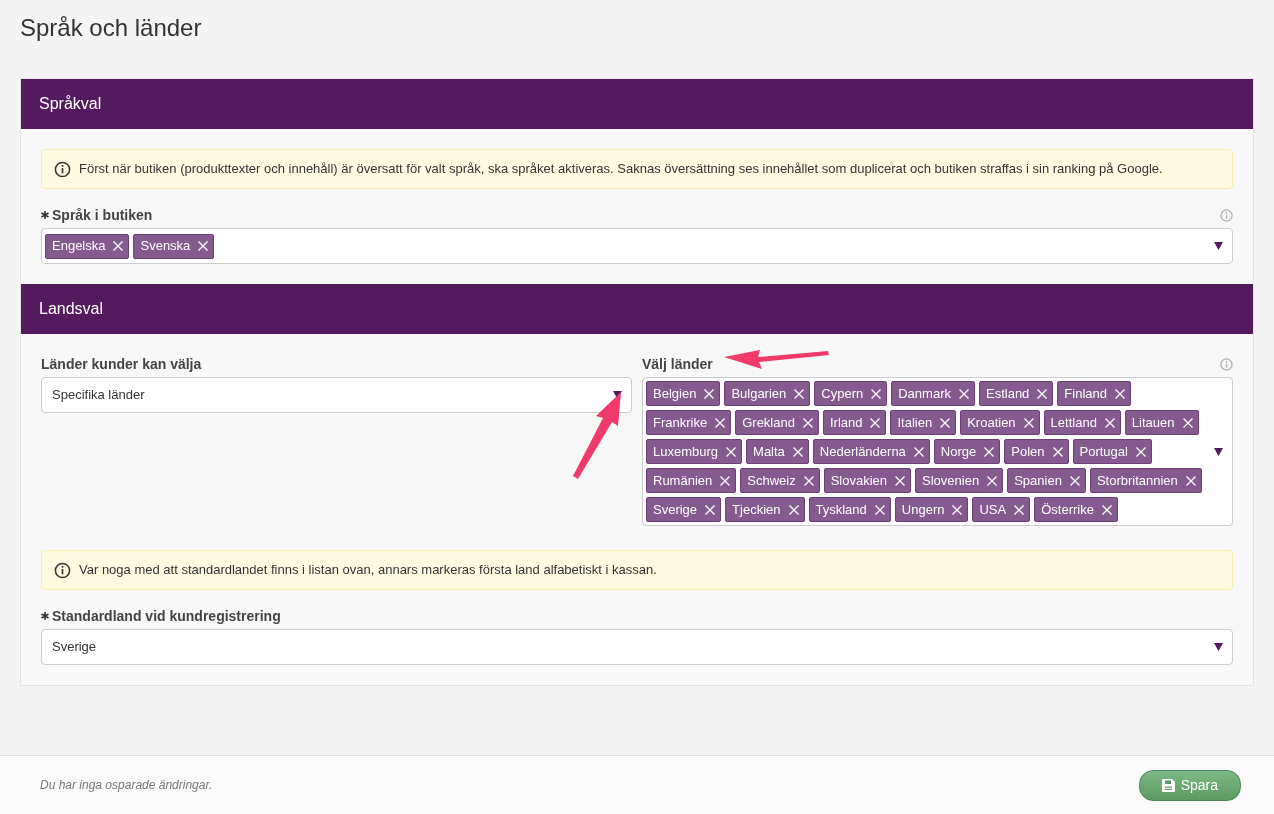 This screenshot has height=814, width=1274. What do you see at coordinates (1046, 480) in the screenshot?
I see `tag-chip: Spanien` at bounding box center [1046, 480].